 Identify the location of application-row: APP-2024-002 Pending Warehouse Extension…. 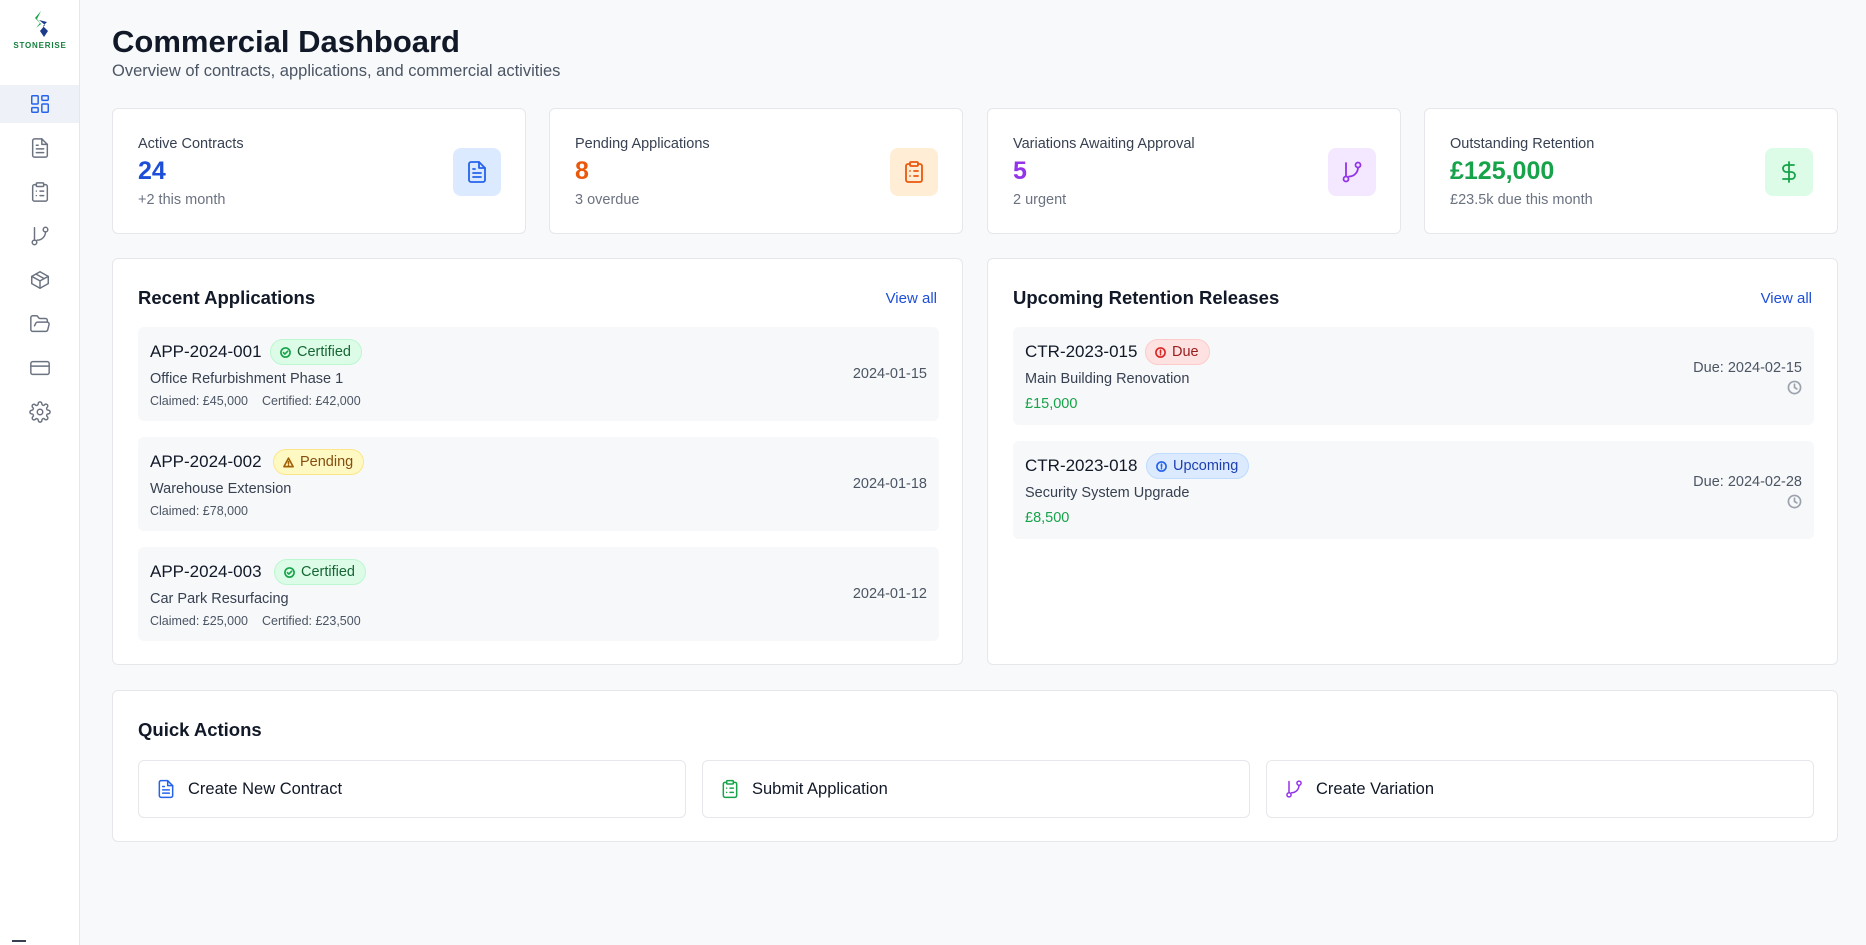
(538, 484).